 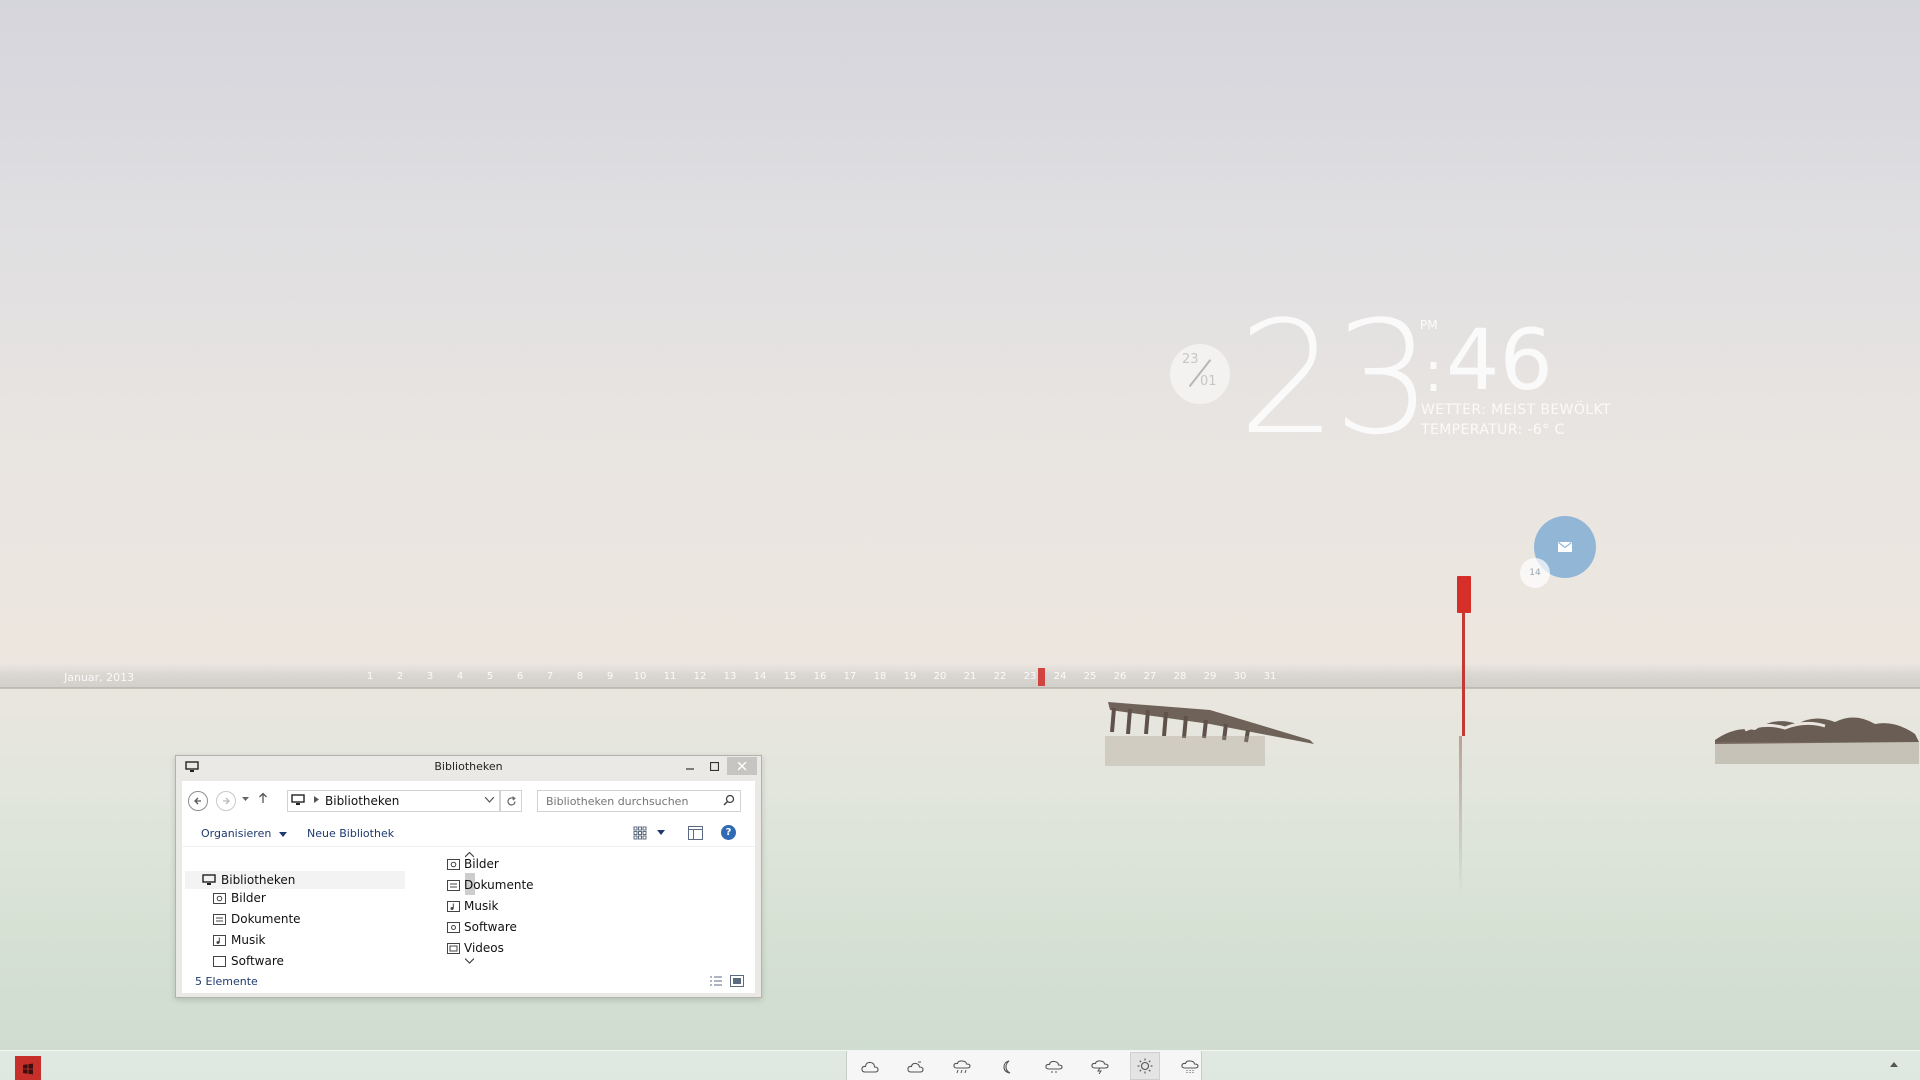 I want to click on calendar-day: 18, so click(x=880, y=676).